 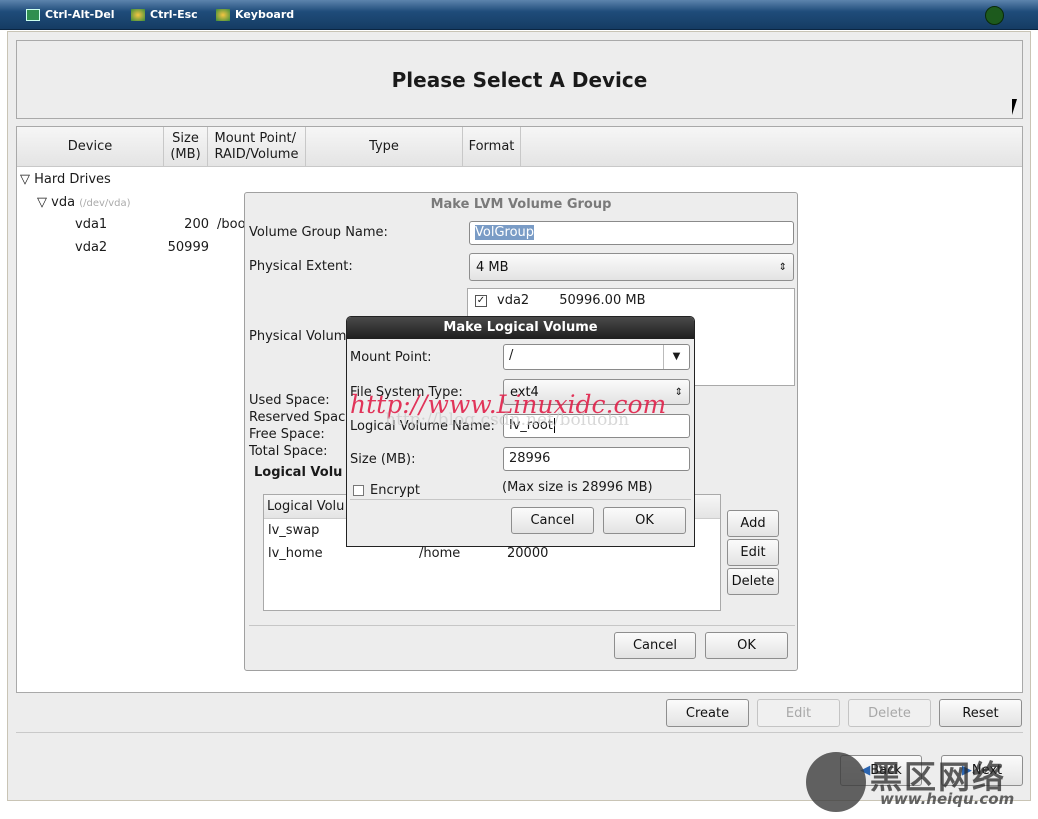 I want to click on page-title: Please Select A Device, so click(x=519, y=79).